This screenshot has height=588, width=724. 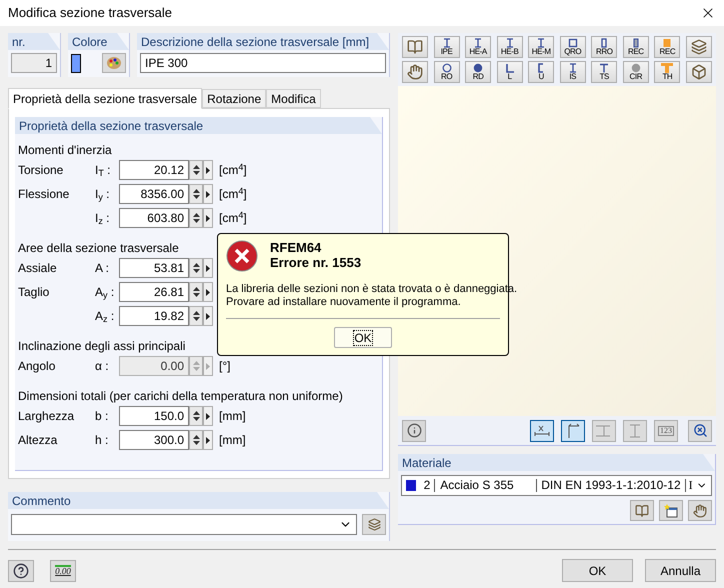 I want to click on symbol-label: I$_{y}$ :, so click(x=102, y=194).